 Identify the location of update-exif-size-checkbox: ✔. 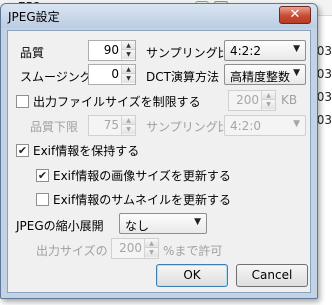
(42, 175).